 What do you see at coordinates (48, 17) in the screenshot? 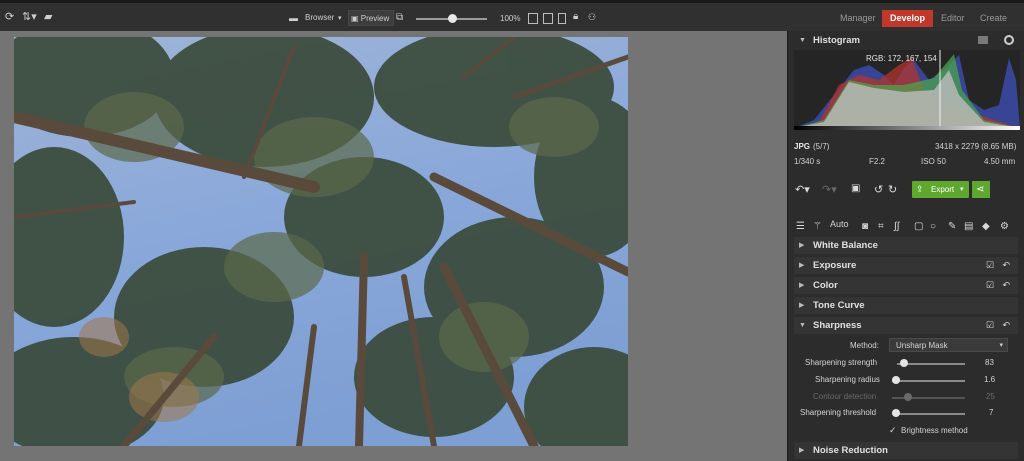
I see `import-folder-icon: ▰` at bounding box center [48, 17].